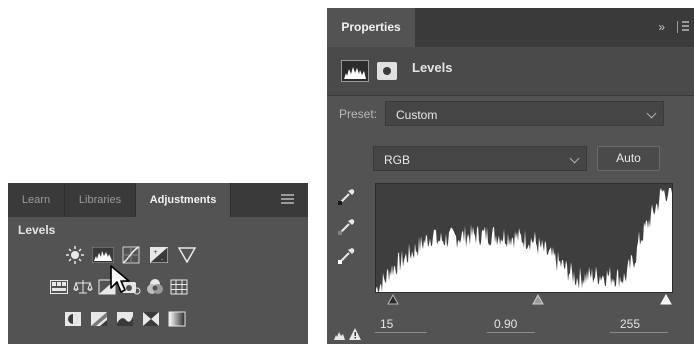 Image resolution: width=694 pixels, height=347 pixels. I want to click on panel-tab-bar: Learn Libraries Adjustments, so click(158, 200).